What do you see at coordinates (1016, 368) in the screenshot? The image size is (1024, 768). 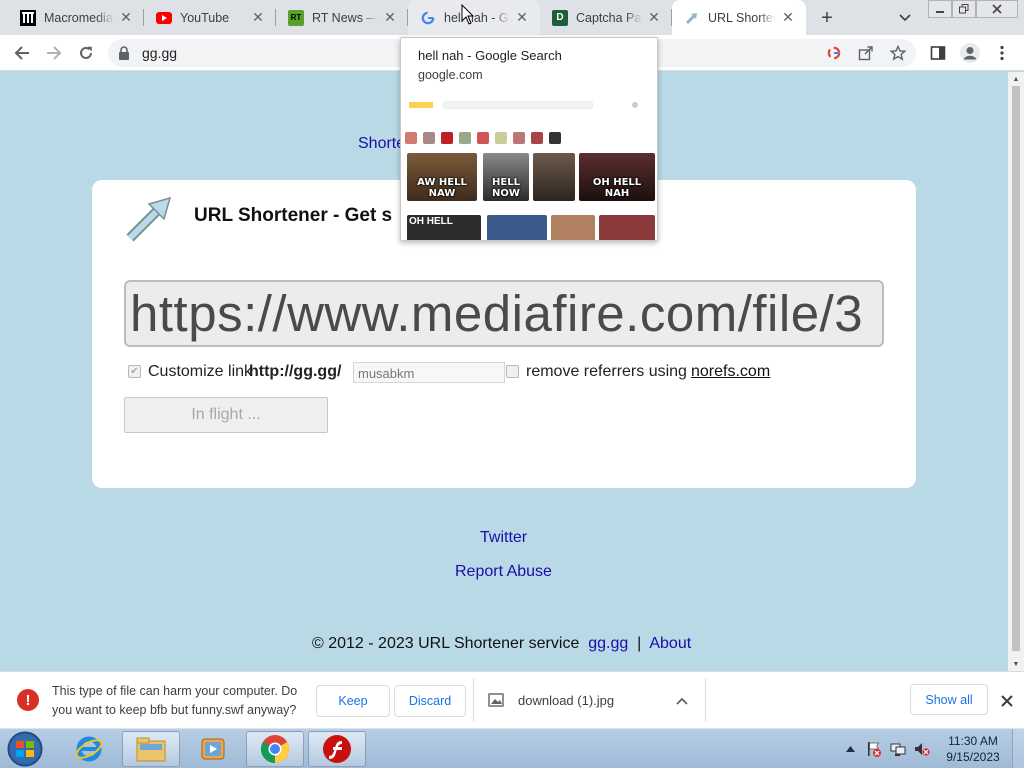 I see `scroll-thumb` at bounding box center [1016, 368].